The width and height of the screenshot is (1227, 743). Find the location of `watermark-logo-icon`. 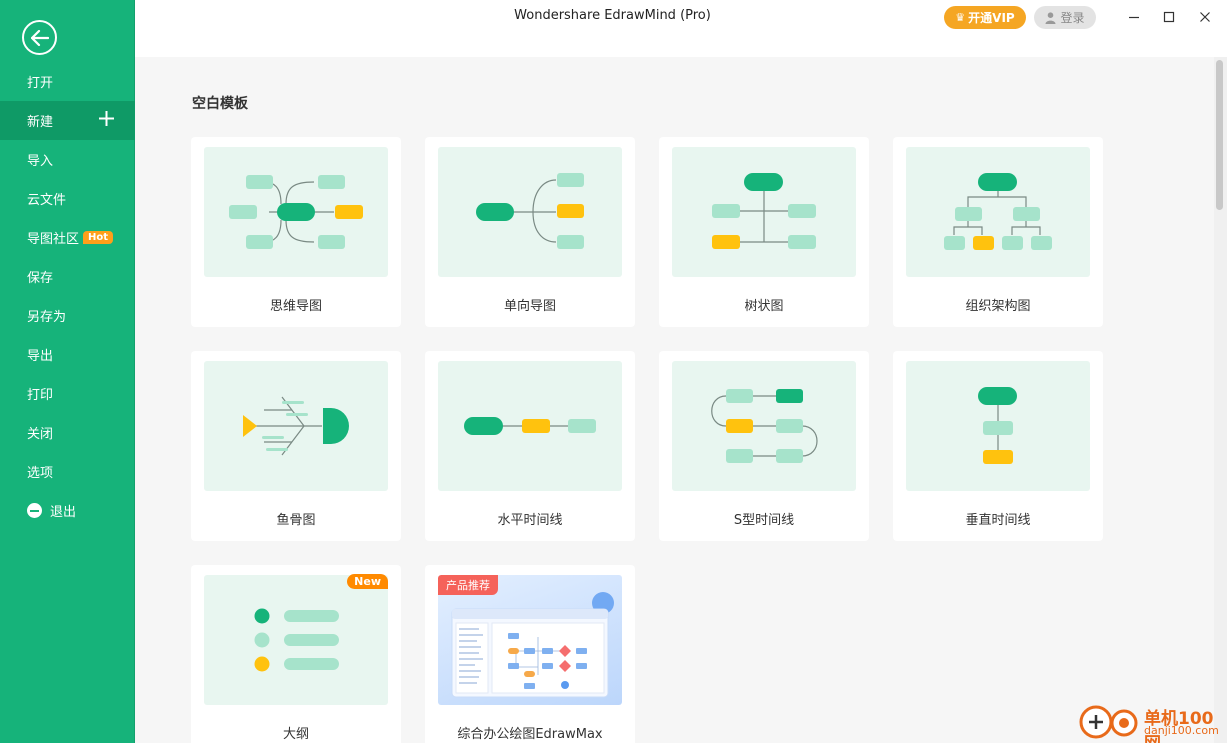

watermark-logo-icon is located at coordinates (1108, 722).